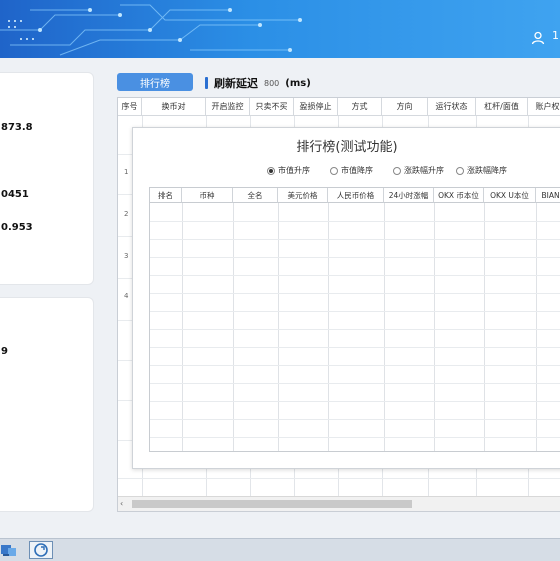 The image size is (560, 561). What do you see at coordinates (255, 195) in the screenshot?
I see `ranking-header: 全名` at bounding box center [255, 195].